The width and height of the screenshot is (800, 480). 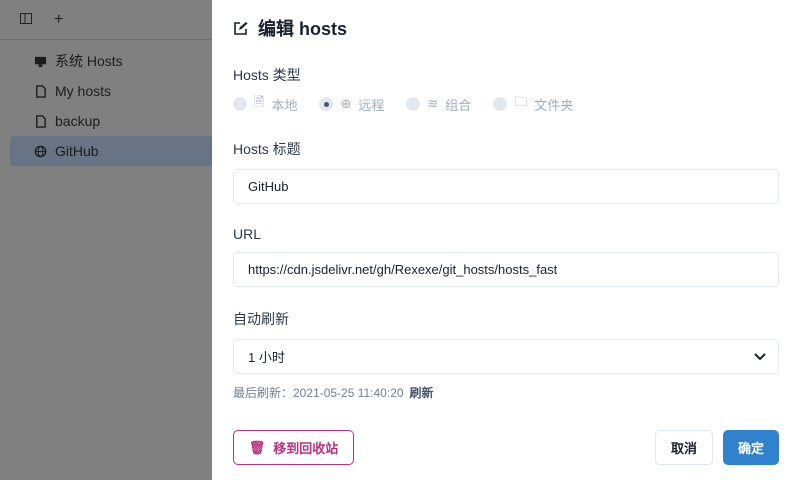 What do you see at coordinates (111, 151) in the screenshot?
I see `sidebar-item-github: GitHub` at bounding box center [111, 151].